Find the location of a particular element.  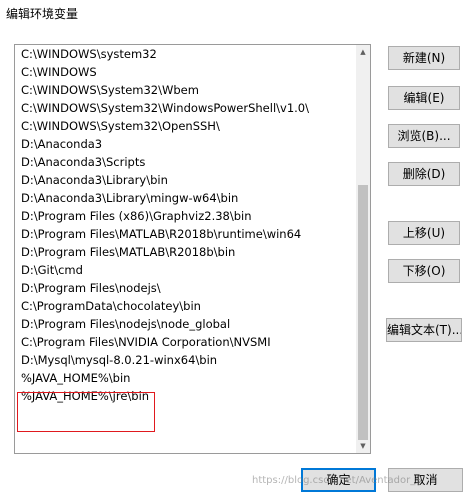

vertical-scrollbar: ▲ ▼ is located at coordinates (363, 249).